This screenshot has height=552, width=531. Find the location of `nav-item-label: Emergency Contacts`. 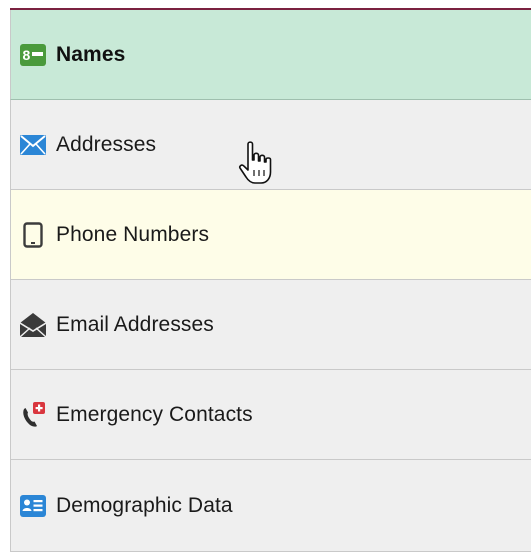

nav-item-label: Emergency Contacts is located at coordinates (154, 414).